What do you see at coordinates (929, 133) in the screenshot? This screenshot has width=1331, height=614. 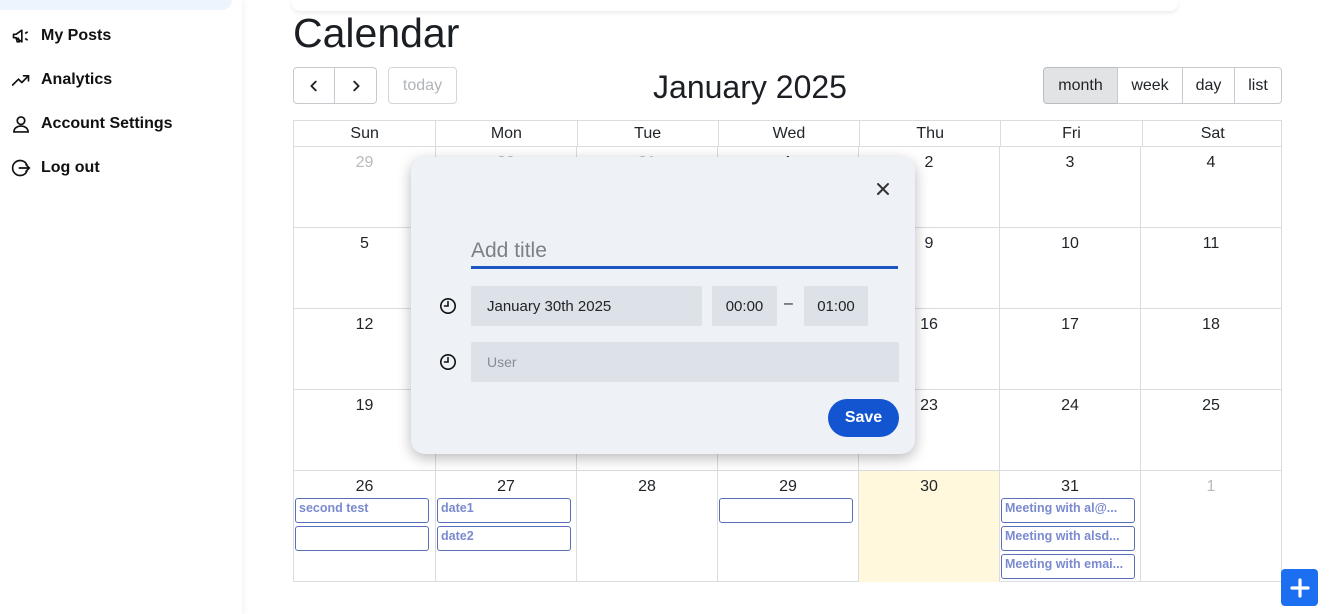 I see `weekday-header: Thu` at bounding box center [929, 133].